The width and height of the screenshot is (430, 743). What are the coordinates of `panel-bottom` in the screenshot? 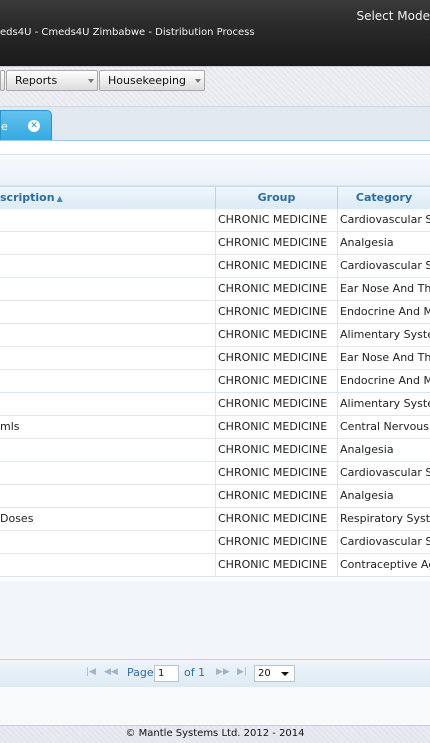 It's located at (215, 706).